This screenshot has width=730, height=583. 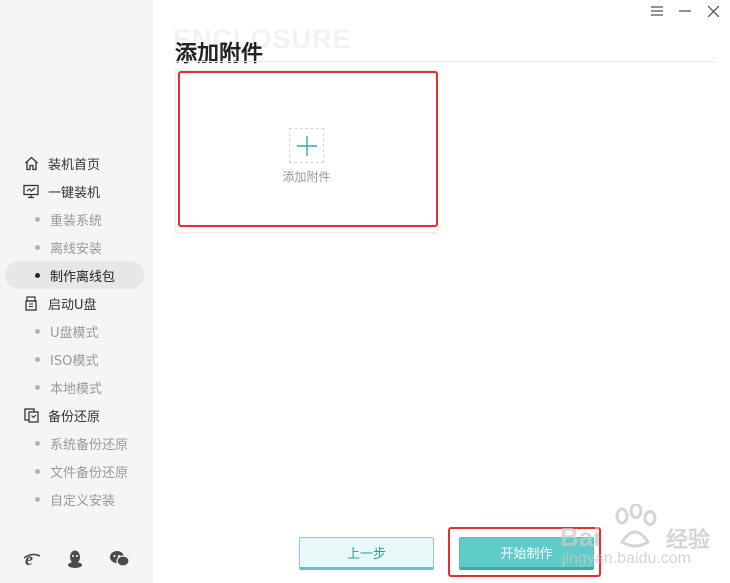 I want to click on backup-icon, so click(x=31, y=415).